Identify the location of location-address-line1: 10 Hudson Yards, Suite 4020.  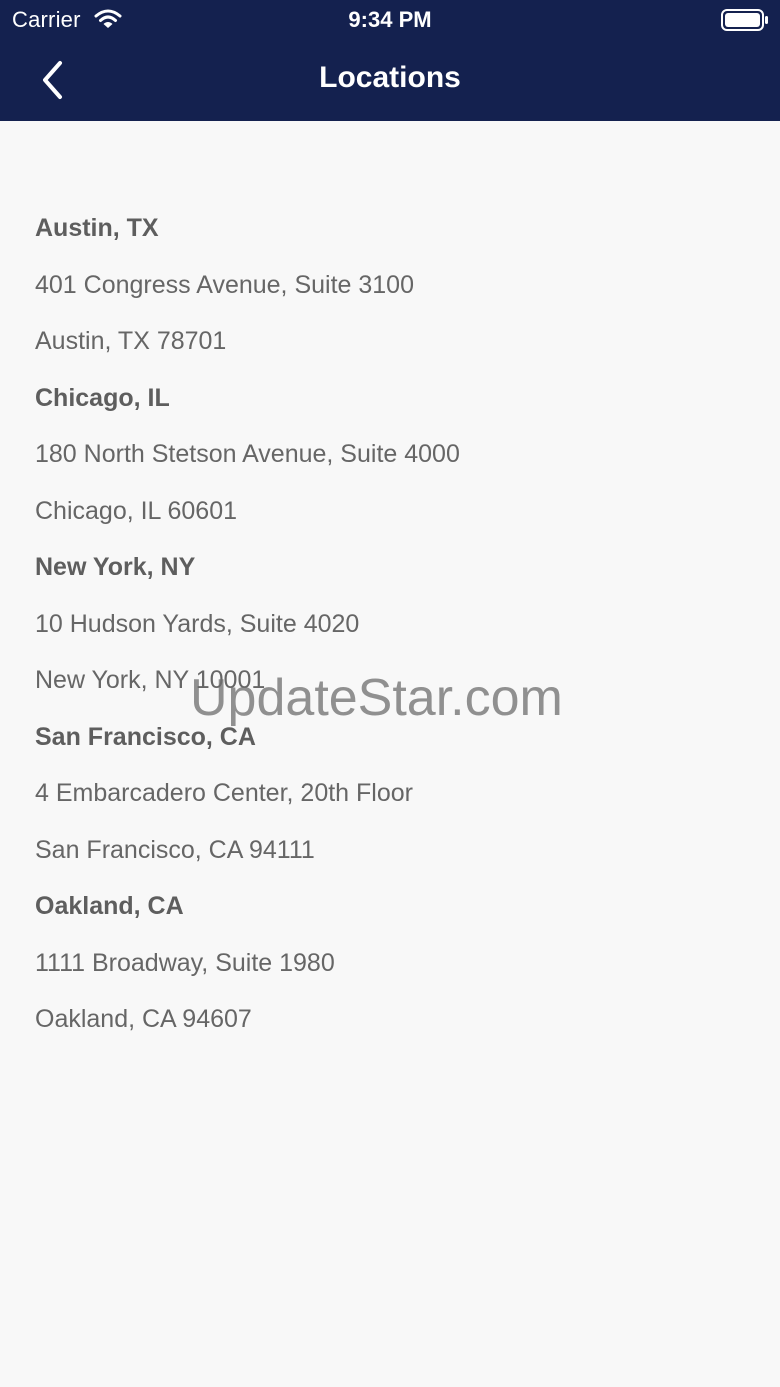
(197, 623).